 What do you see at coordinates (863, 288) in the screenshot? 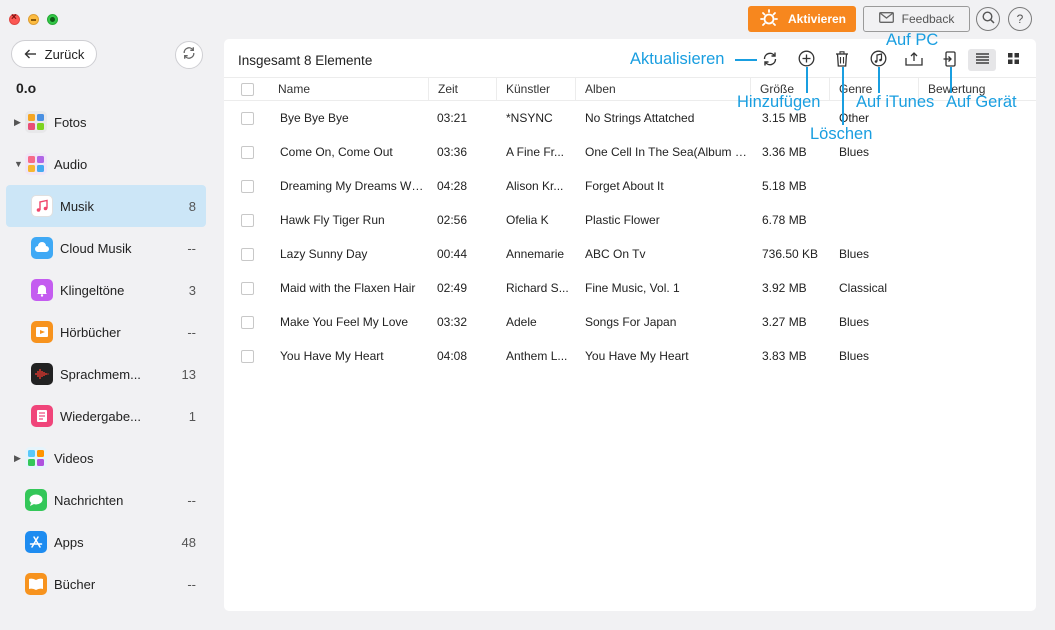
I see `cell-genre: Classical` at bounding box center [863, 288].